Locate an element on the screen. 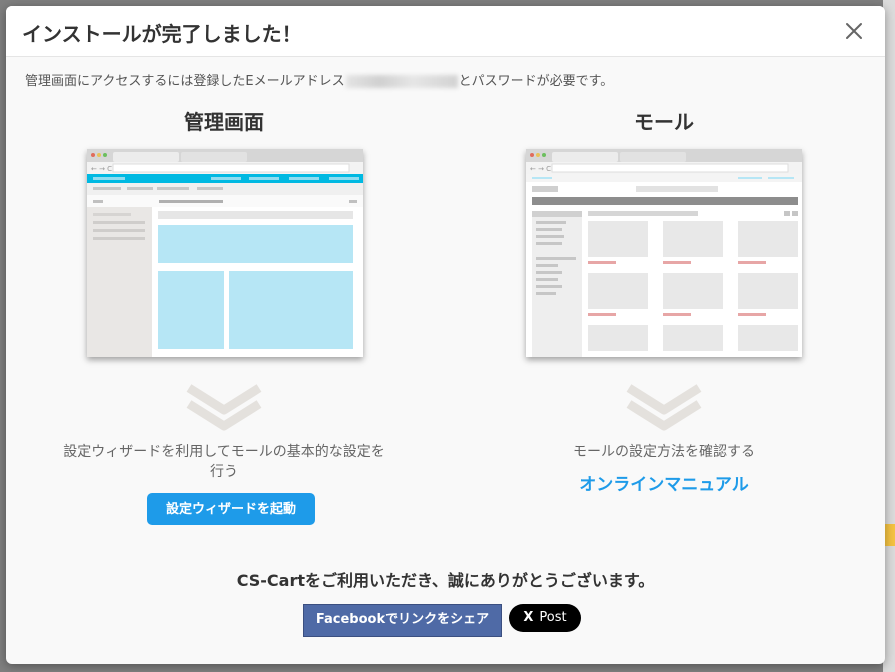  admin-preview-svg: ← → C is located at coordinates (225, 253).